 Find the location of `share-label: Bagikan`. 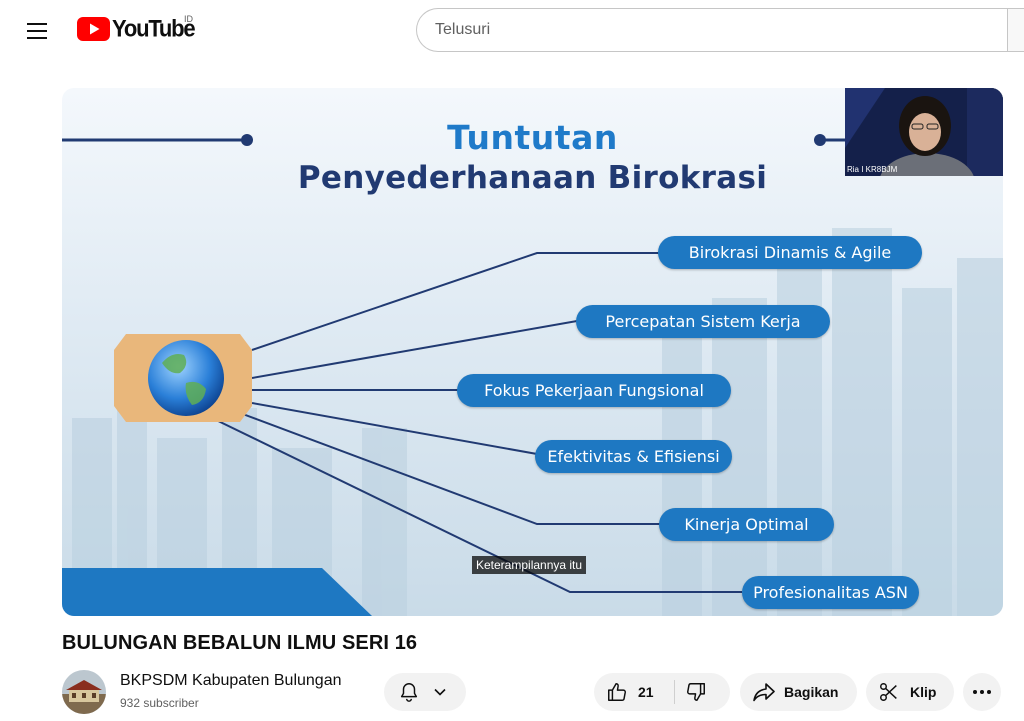

share-label: Bagikan is located at coordinates (811, 692).